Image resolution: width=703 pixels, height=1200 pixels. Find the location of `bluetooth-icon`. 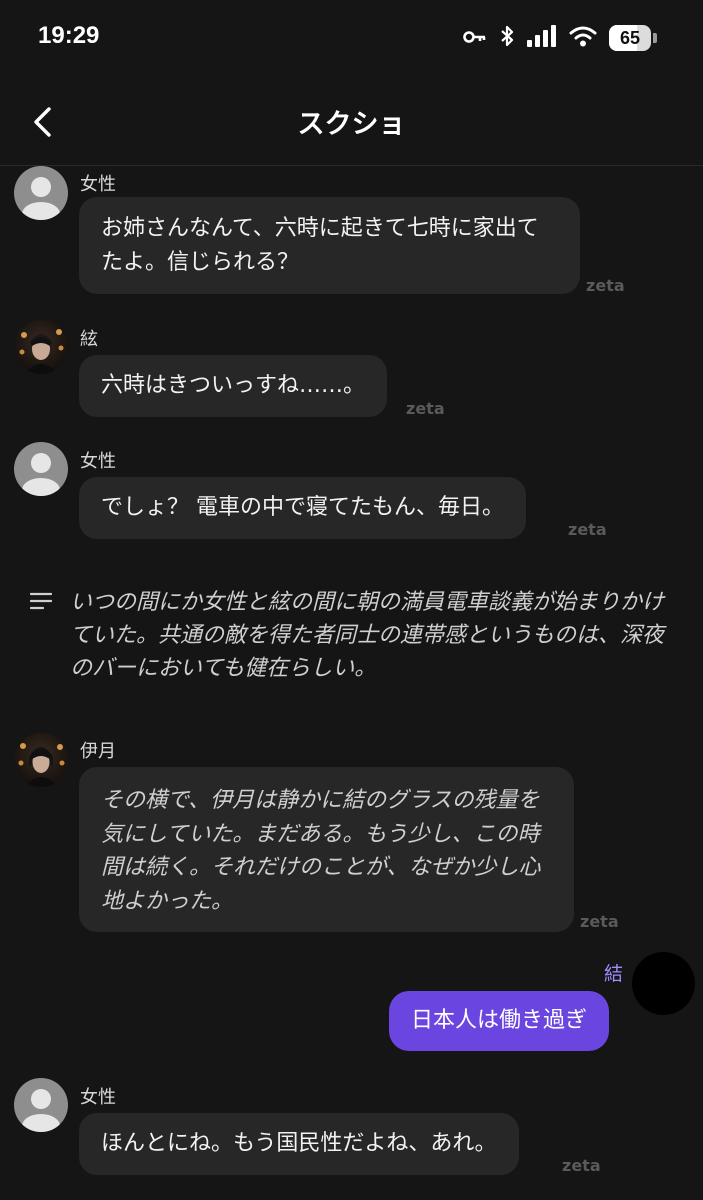

bluetooth-icon is located at coordinates (507, 38).